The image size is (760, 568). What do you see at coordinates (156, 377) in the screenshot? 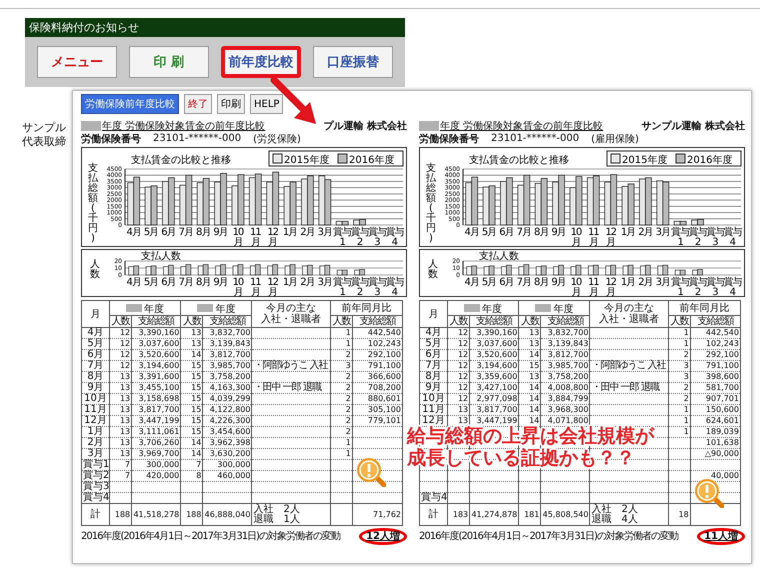
I see `table-cell: 3,391,600` at bounding box center [156, 377].